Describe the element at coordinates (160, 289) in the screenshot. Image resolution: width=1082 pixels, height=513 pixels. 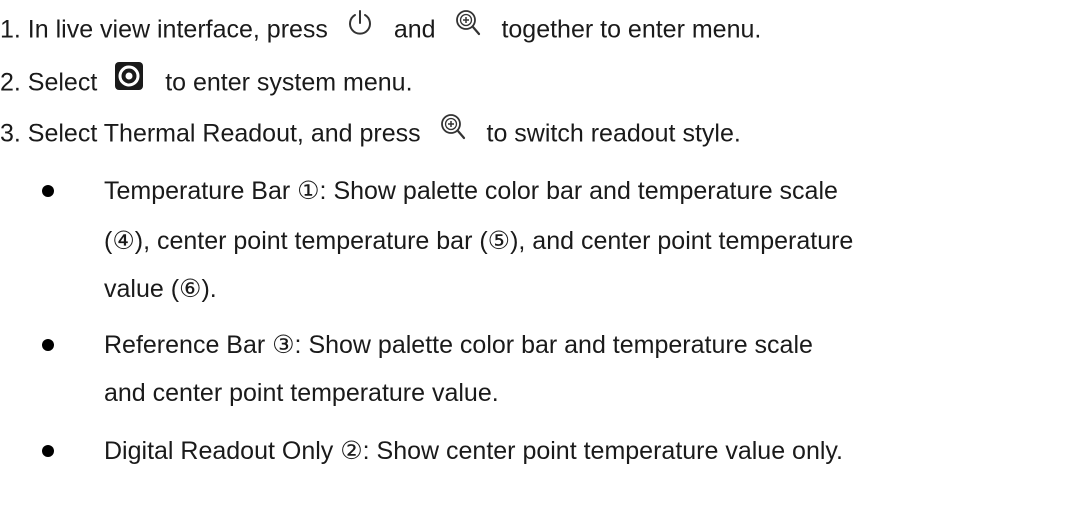
I see `bullet-1-line-3: value (⑥).` at that location.